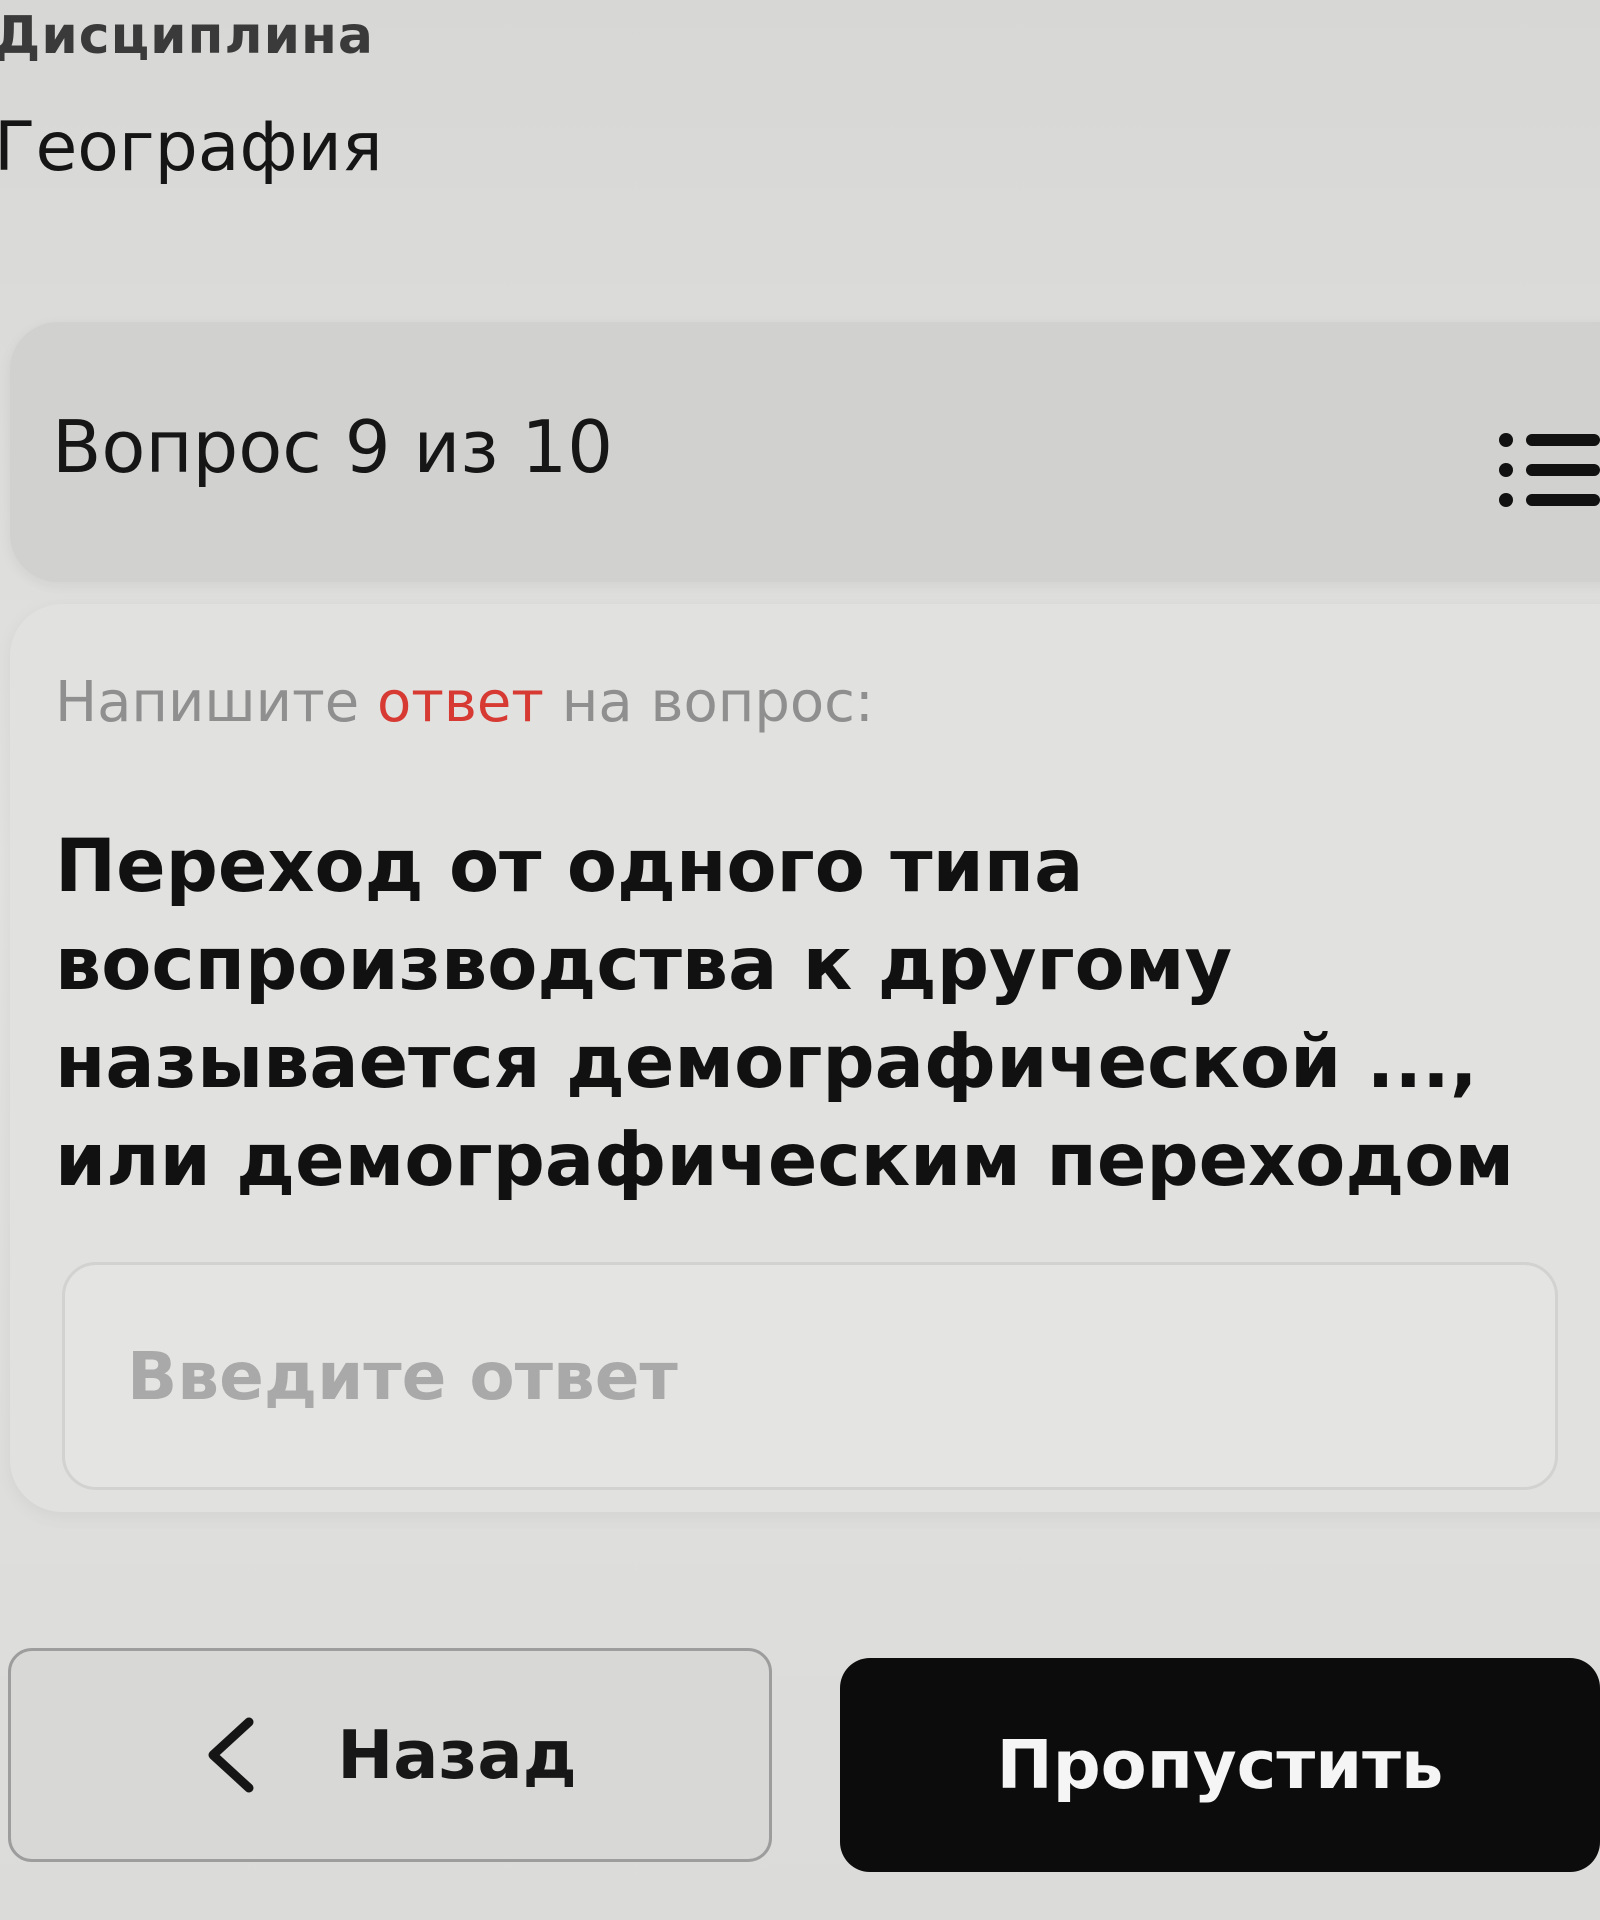  I want to click on instruction-highlight: ответ, so click(460, 702).